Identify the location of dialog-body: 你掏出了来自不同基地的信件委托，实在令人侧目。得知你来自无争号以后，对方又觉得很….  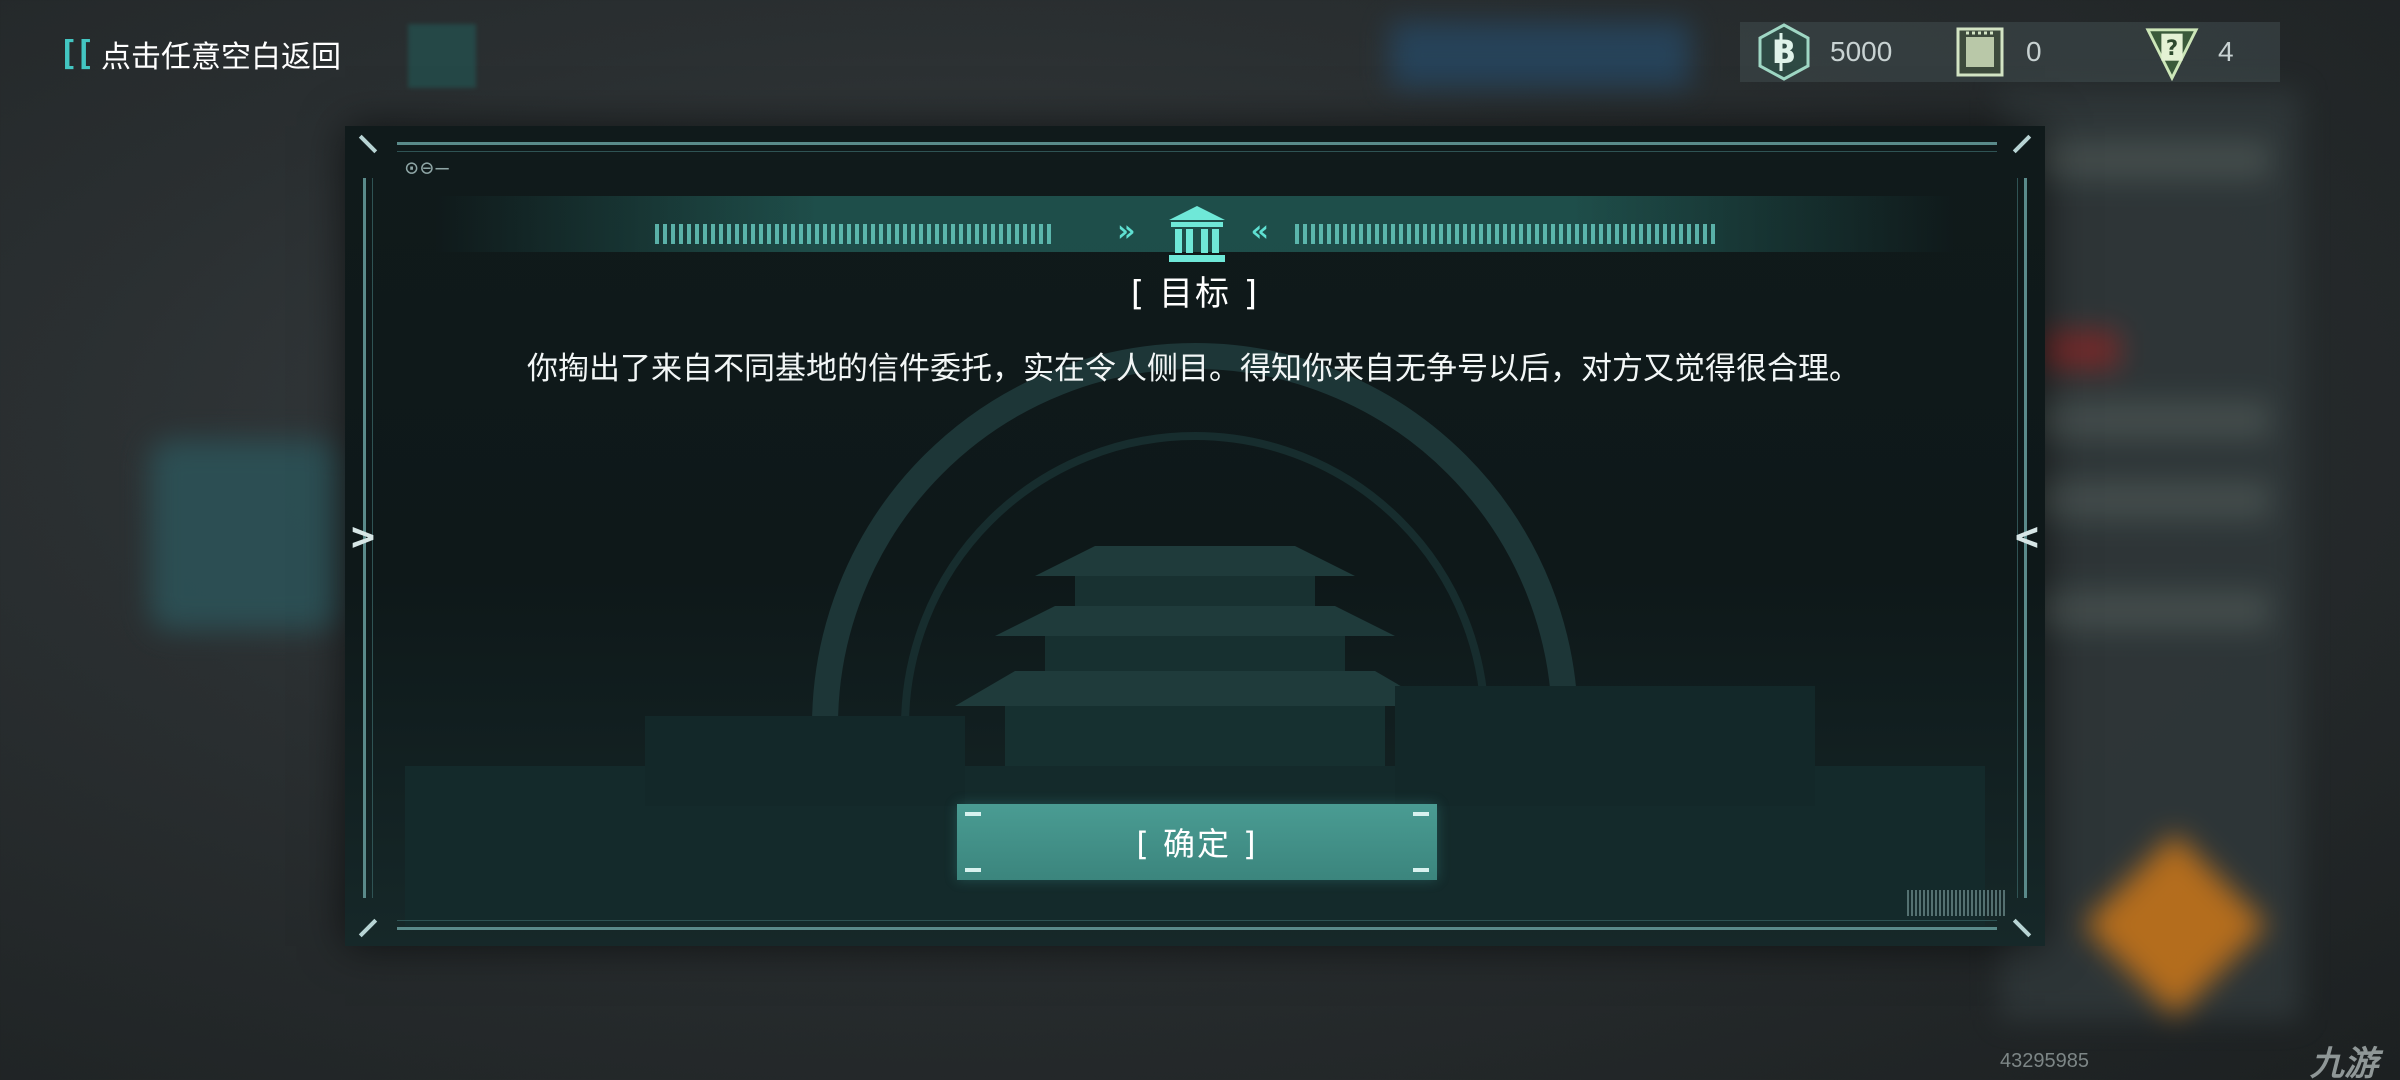
(1193, 369).